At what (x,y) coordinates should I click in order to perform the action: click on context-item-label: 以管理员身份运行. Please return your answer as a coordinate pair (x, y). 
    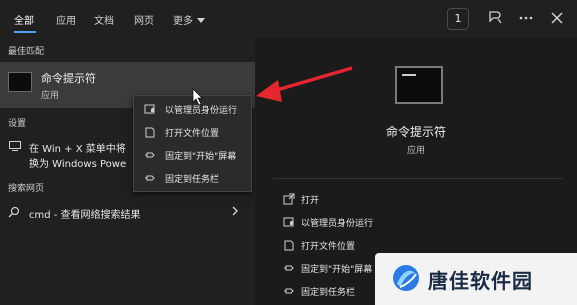
    Looking at the image, I should click on (201, 111).